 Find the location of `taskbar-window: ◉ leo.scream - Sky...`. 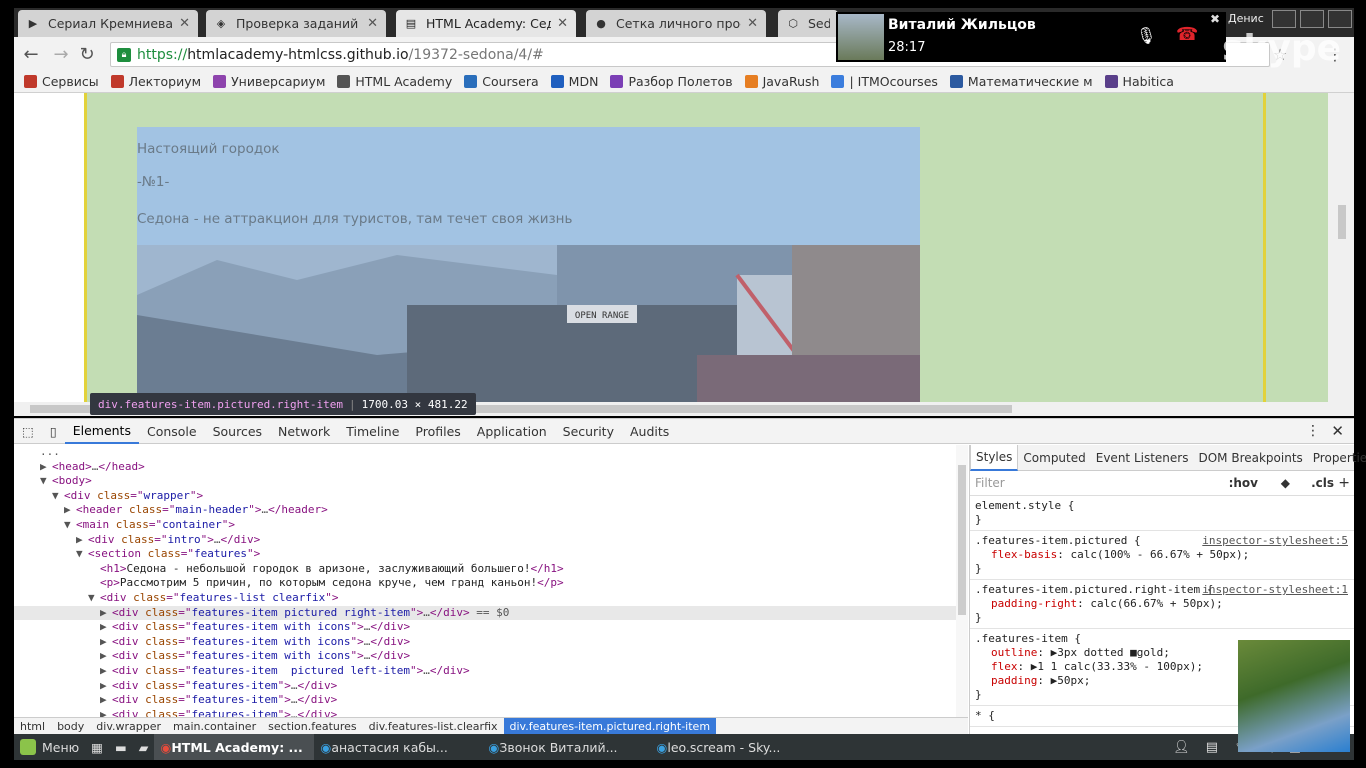

taskbar-window: ◉ leo.scream - Sky... is located at coordinates (734, 747).